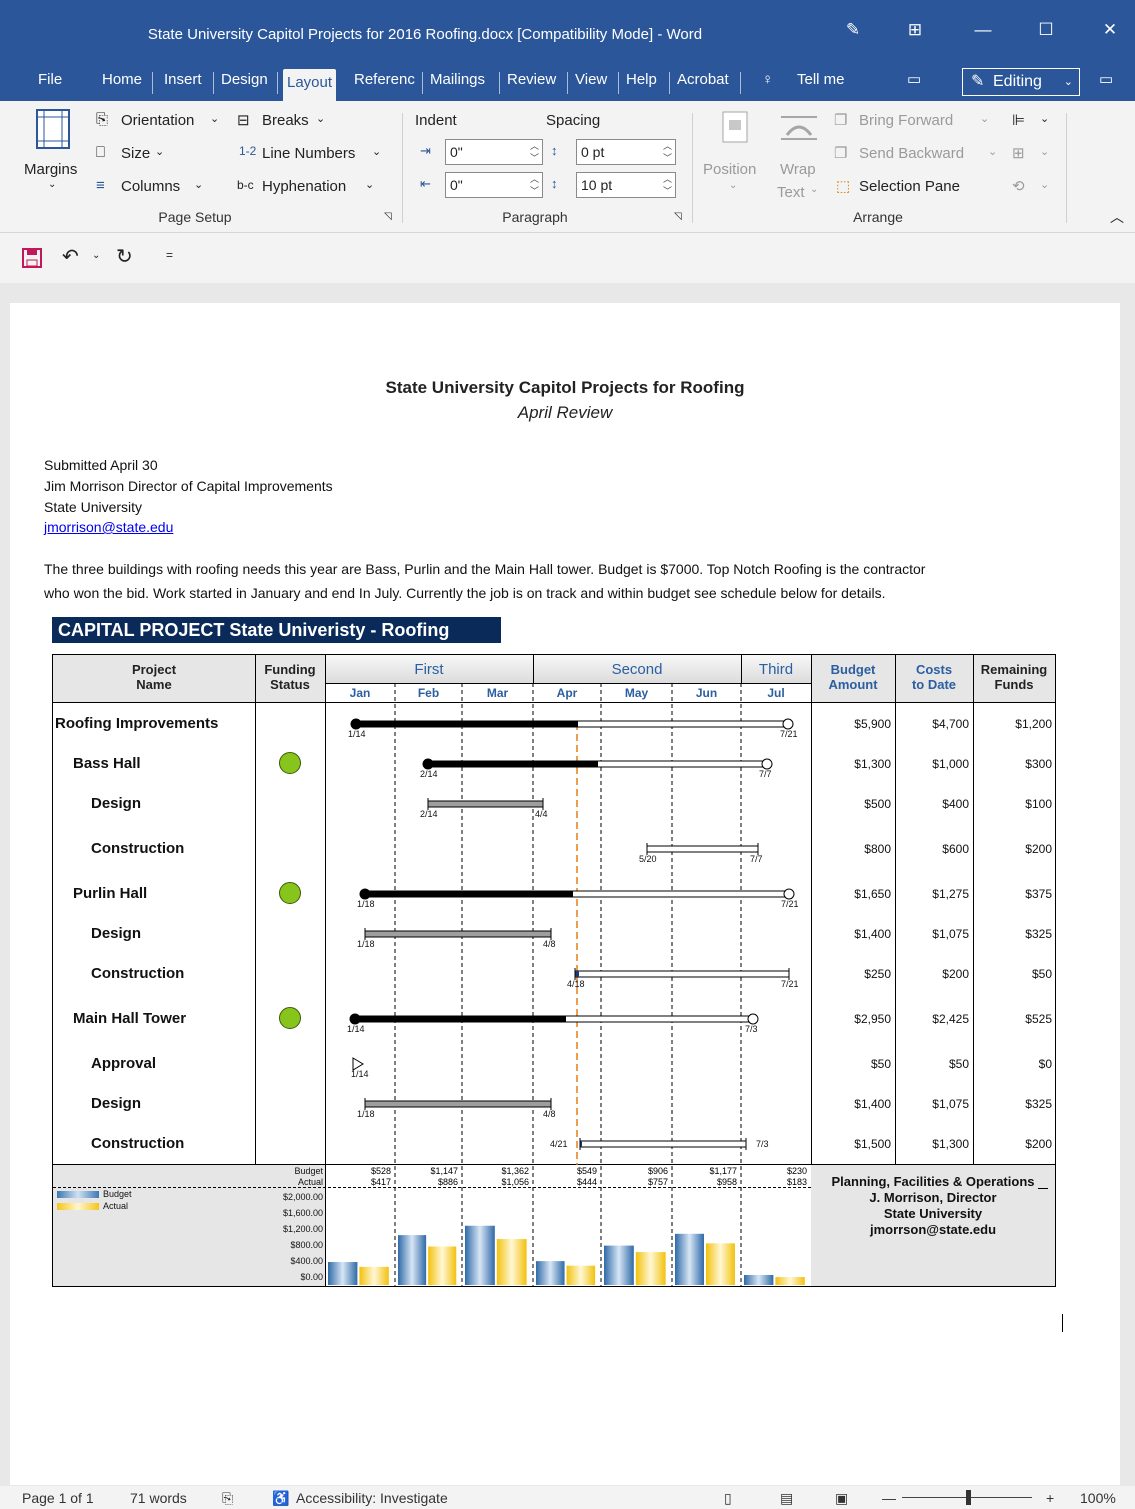  Describe the element at coordinates (889, 1498) in the screenshot. I see `zoom-out-button: —` at that location.